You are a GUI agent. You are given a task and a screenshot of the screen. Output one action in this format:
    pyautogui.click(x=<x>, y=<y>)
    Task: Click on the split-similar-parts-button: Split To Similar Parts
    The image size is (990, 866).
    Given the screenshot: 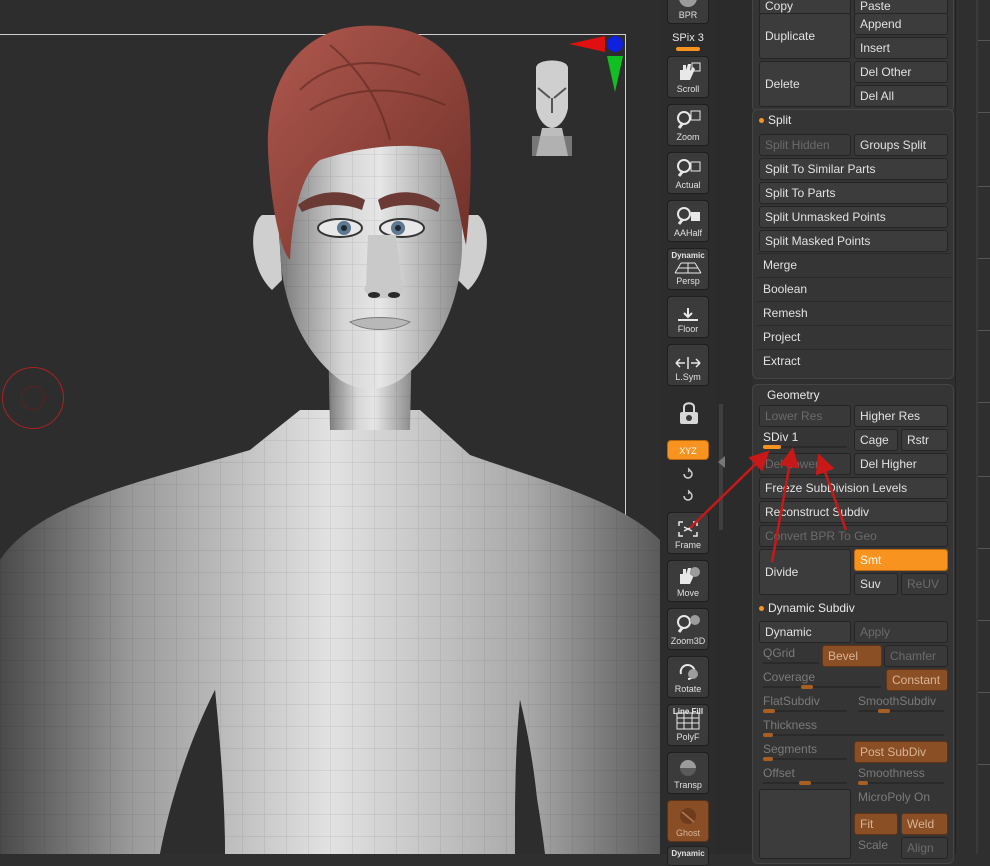 What is the action you would take?
    pyautogui.click(x=853, y=169)
    